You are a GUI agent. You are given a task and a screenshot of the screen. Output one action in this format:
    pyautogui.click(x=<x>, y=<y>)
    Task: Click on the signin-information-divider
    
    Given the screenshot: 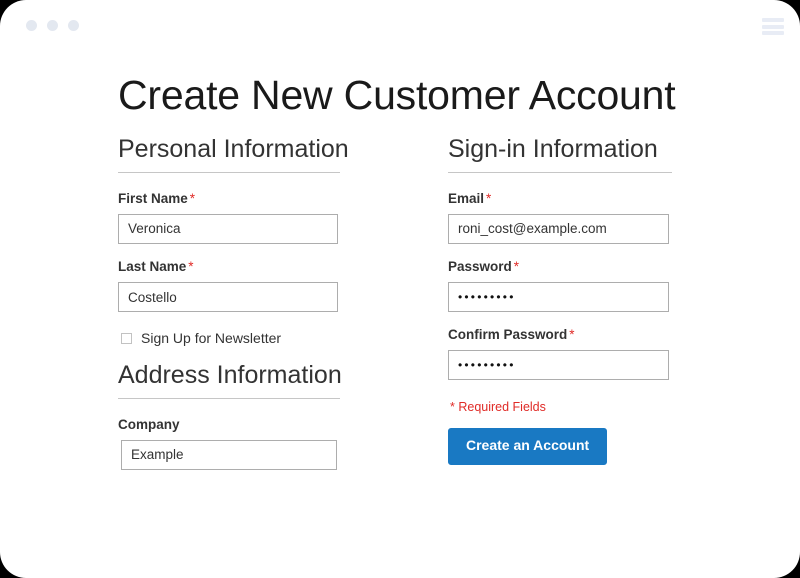 What is the action you would take?
    pyautogui.click(x=560, y=172)
    